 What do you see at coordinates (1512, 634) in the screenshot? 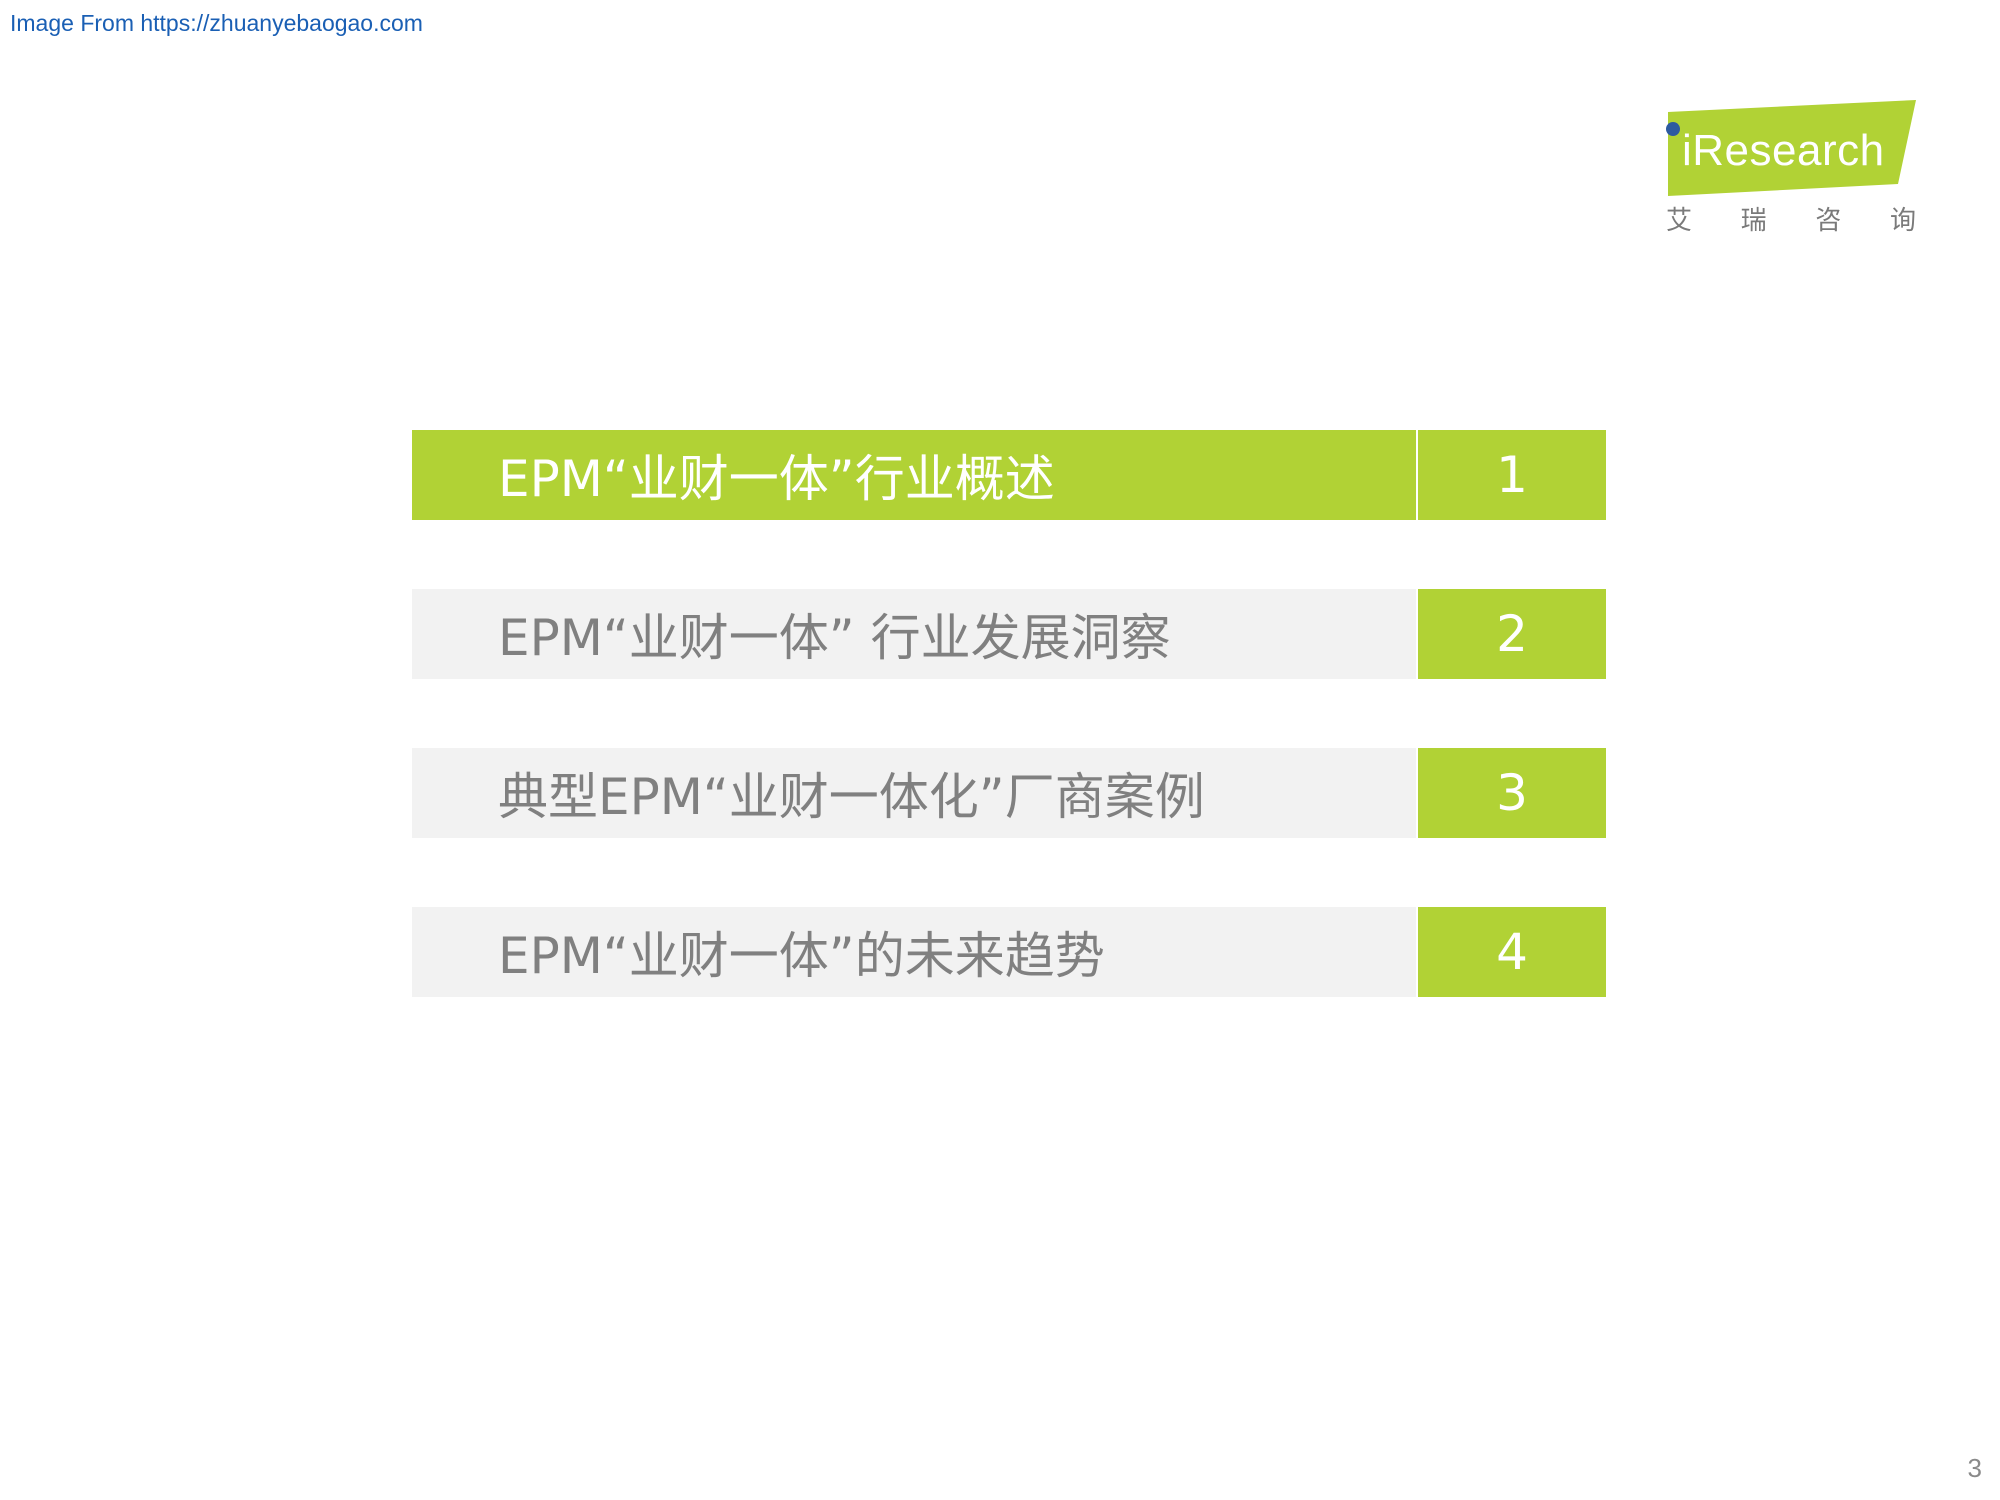
I see `toc-item-number: 2` at bounding box center [1512, 634].